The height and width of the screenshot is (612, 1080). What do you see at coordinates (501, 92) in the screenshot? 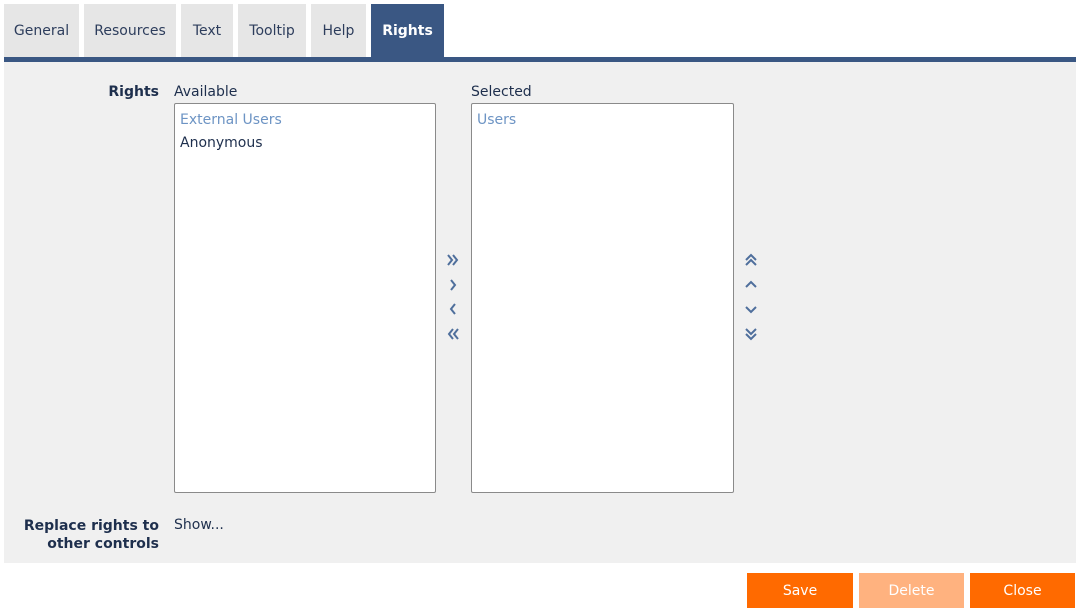
I see `selected-label: Selected` at bounding box center [501, 92].